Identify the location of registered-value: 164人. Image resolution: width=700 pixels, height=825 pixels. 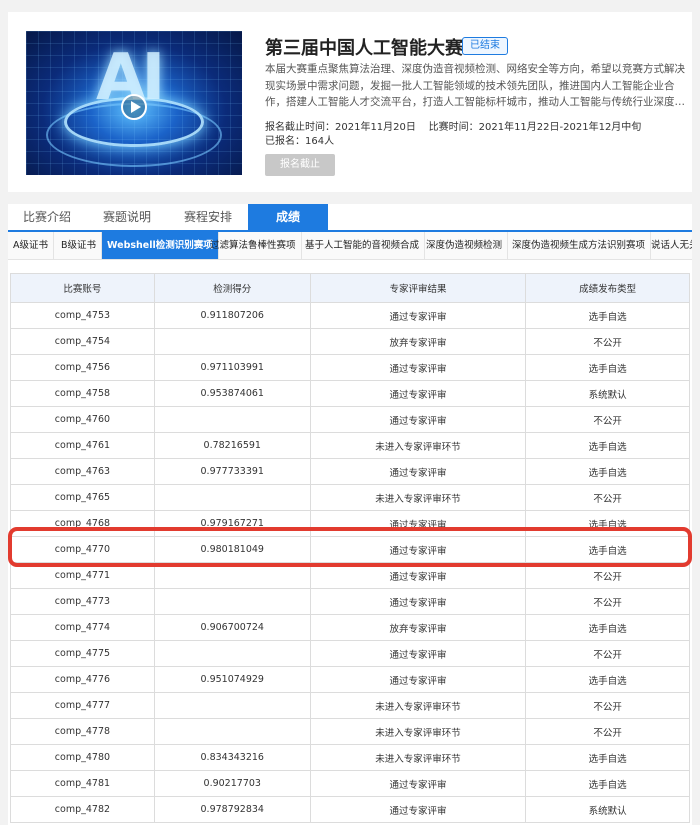
(320, 141).